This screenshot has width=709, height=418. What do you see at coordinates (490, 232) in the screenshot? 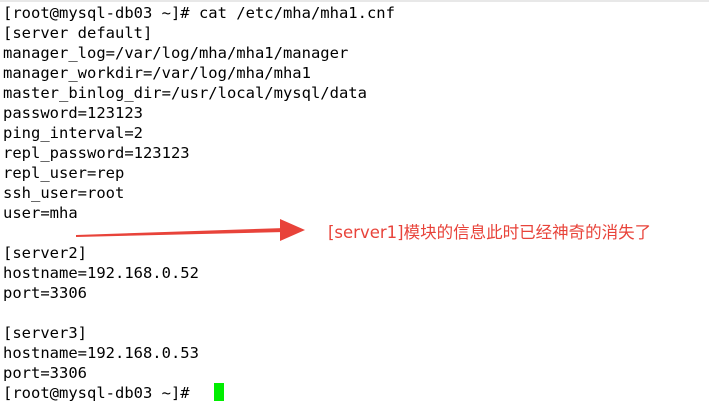
I see `annotation-text: [server1]模块的信息此时已经神奇的消失了` at bounding box center [490, 232].